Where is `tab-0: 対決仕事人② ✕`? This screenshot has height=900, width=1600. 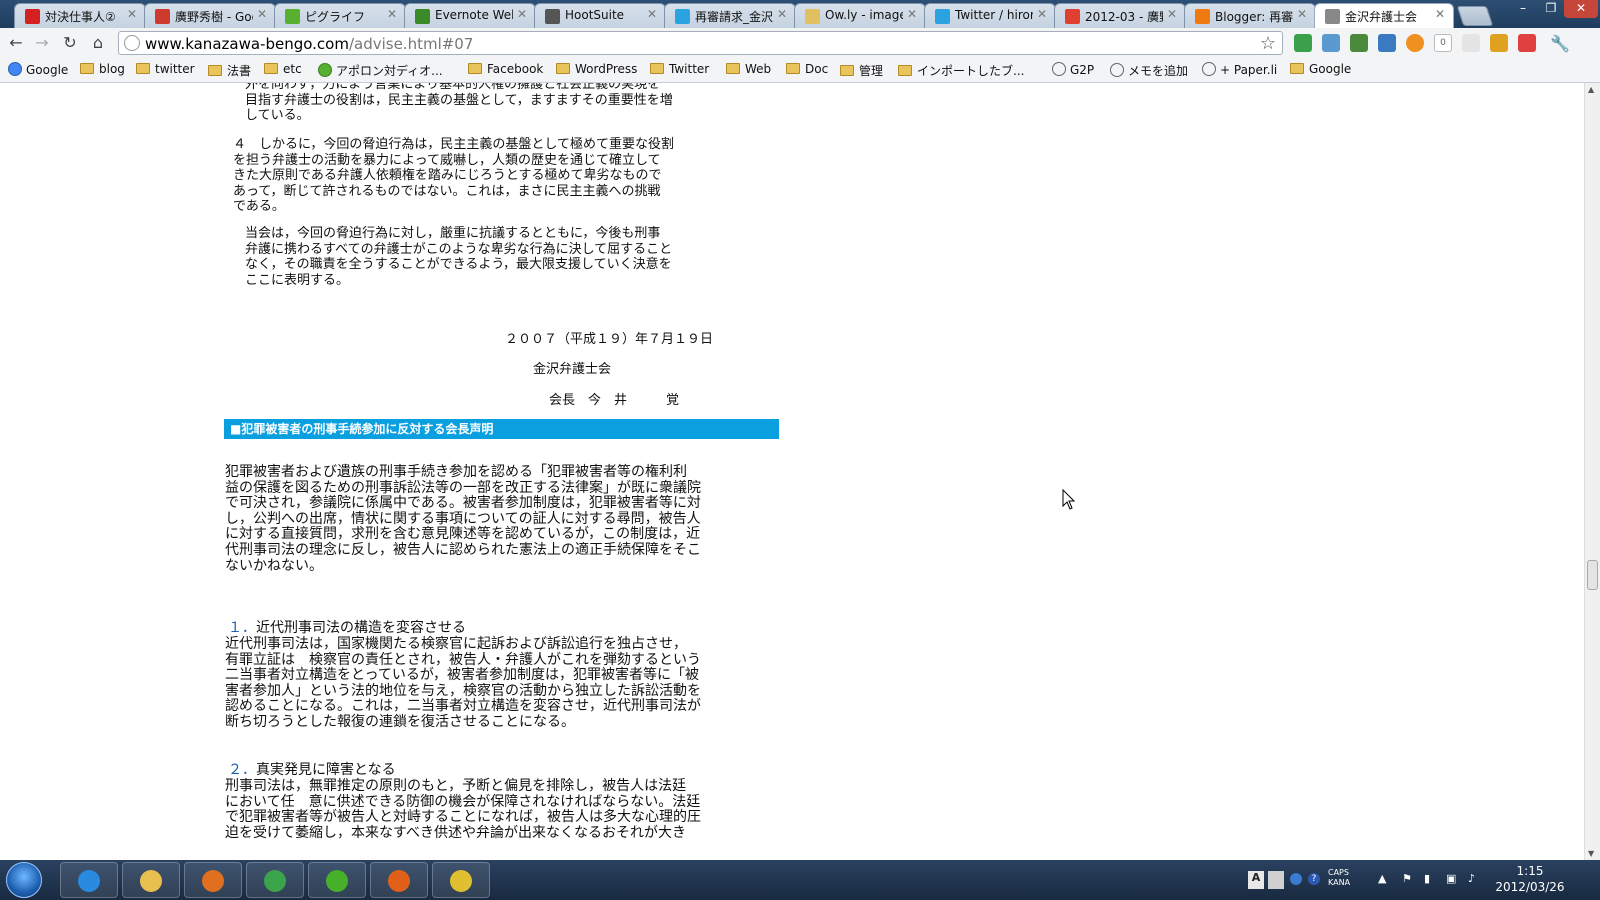
tab-0: 対決仕事人② ✕ is located at coordinates (80, 15).